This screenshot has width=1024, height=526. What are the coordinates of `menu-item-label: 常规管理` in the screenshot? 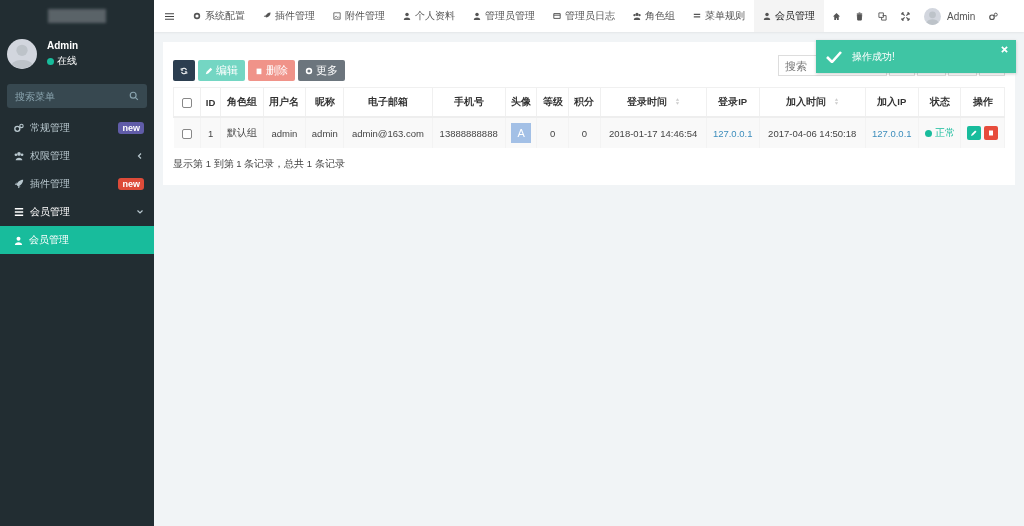 It's located at (50, 128).